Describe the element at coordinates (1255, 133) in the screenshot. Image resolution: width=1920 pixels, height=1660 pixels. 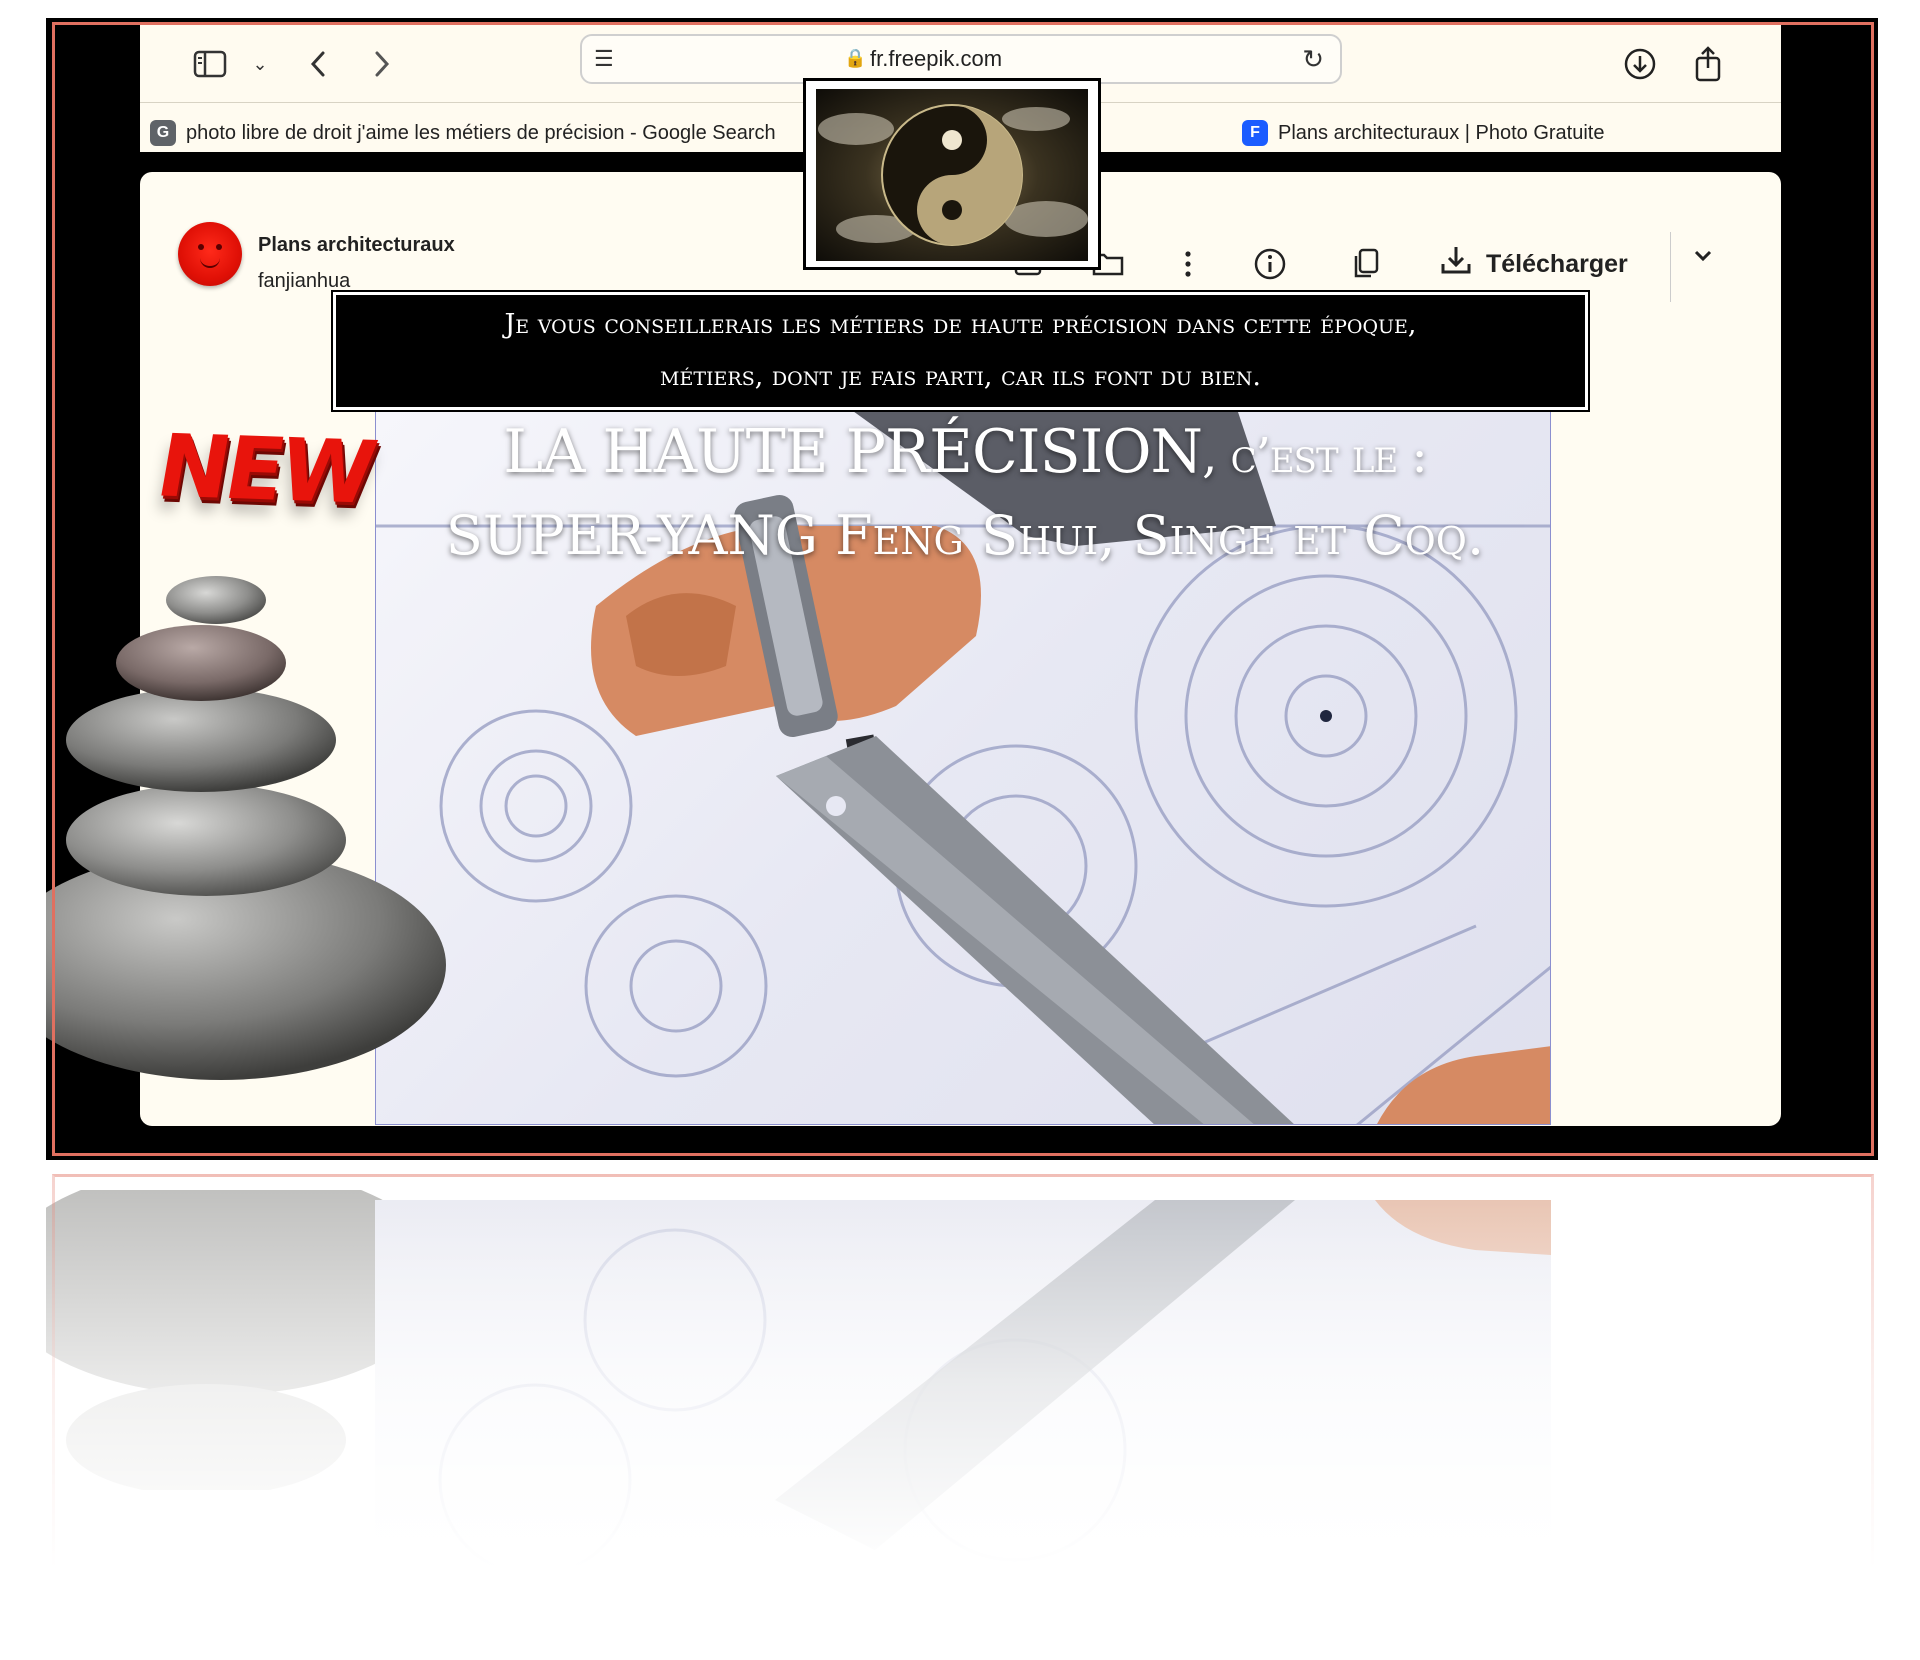
I see `freepik-favicon-icon: F` at that location.